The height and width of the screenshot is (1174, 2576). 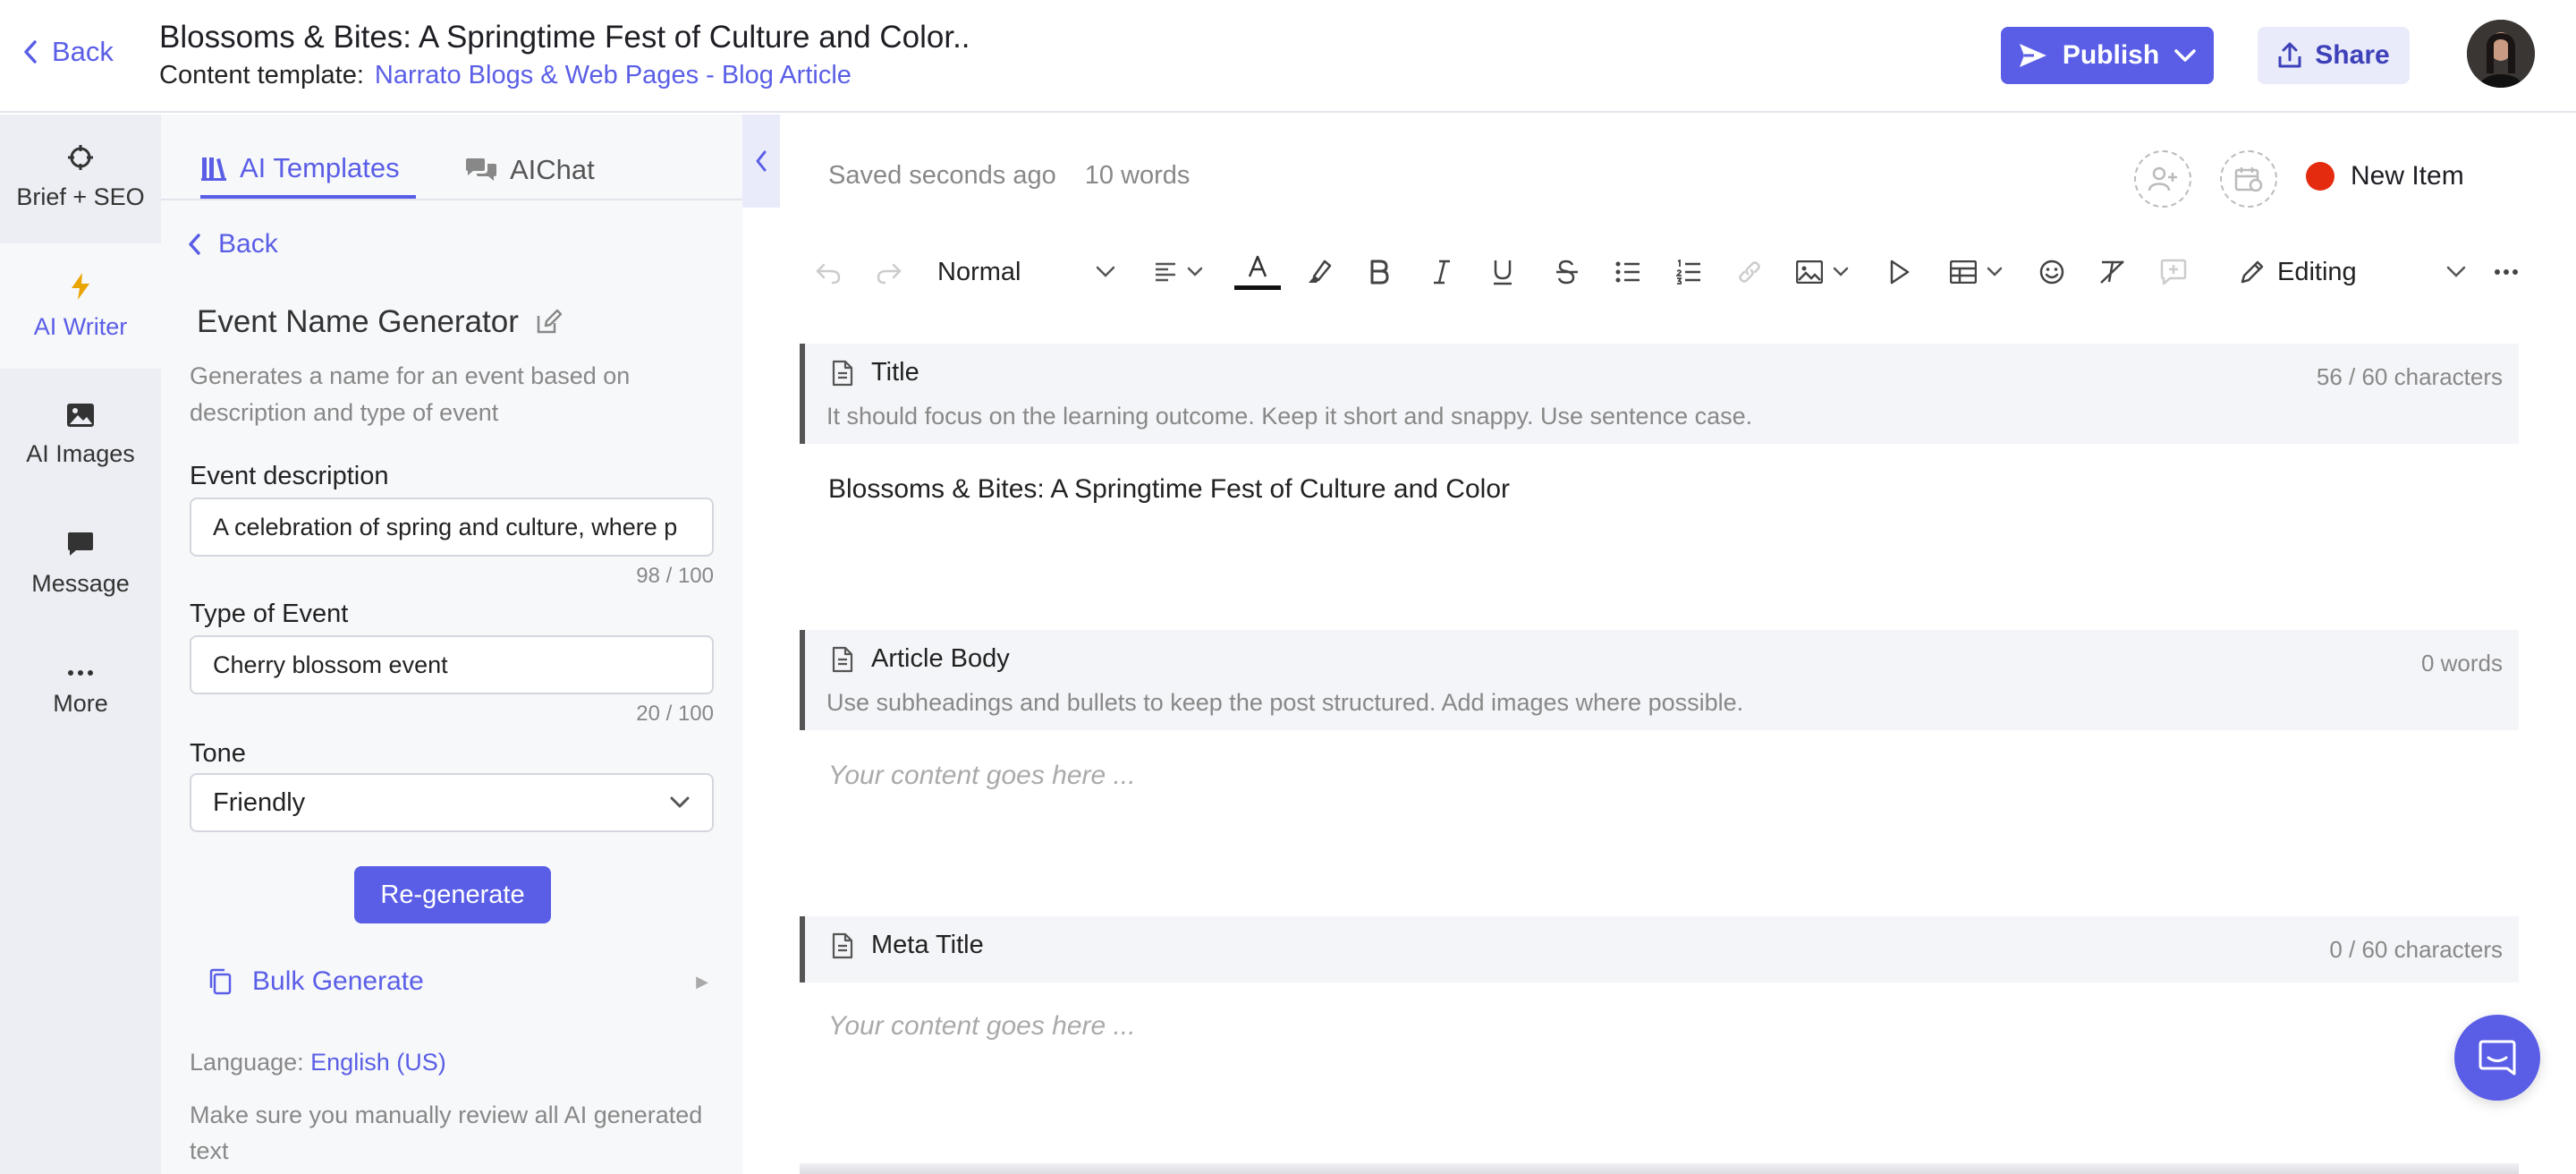 What do you see at coordinates (261, 75) in the screenshot?
I see `content-template-label: Content template:` at bounding box center [261, 75].